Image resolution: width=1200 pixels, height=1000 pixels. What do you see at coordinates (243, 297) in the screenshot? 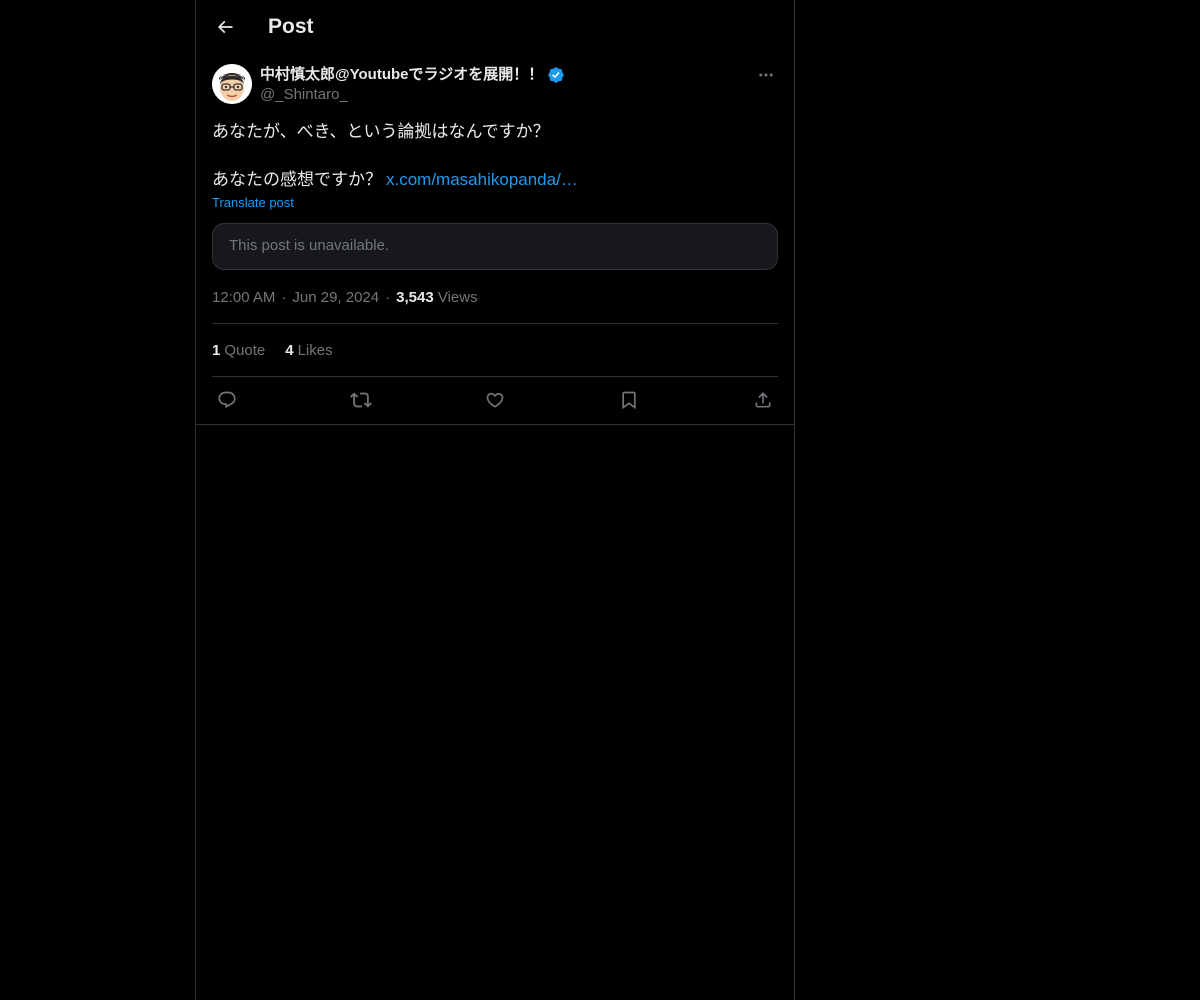
I see `post-time: 12:00 AM` at bounding box center [243, 297].